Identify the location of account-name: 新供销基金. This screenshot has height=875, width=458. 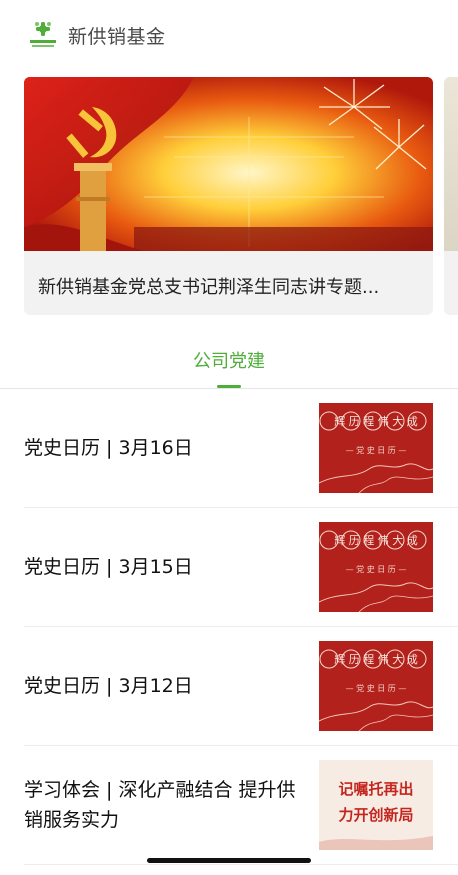
(117, 35).